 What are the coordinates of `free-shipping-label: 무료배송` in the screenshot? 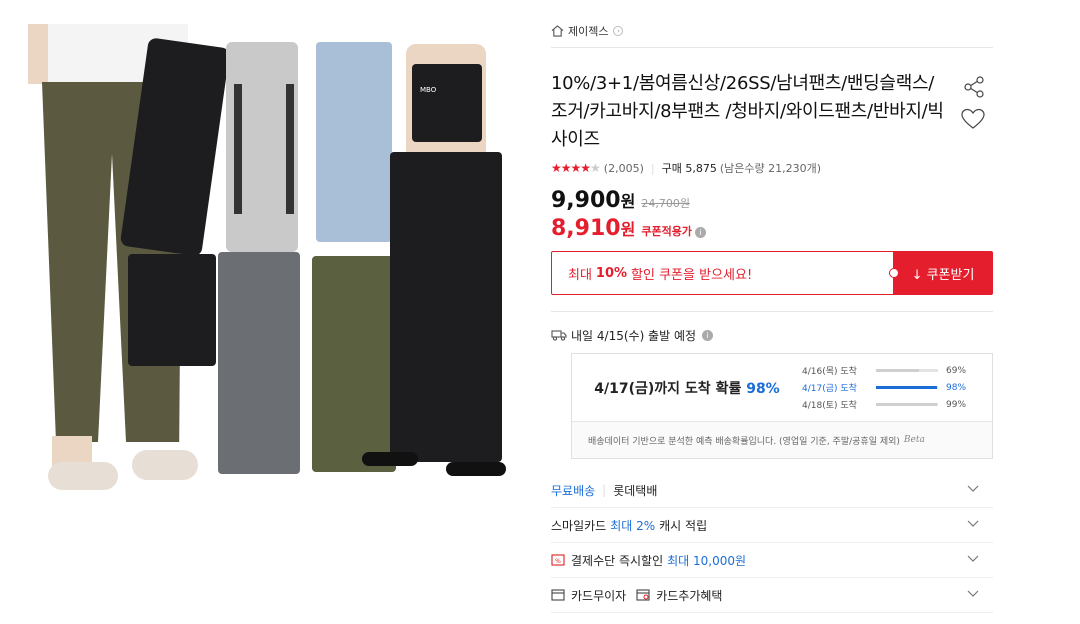 It's located at (573, 490).